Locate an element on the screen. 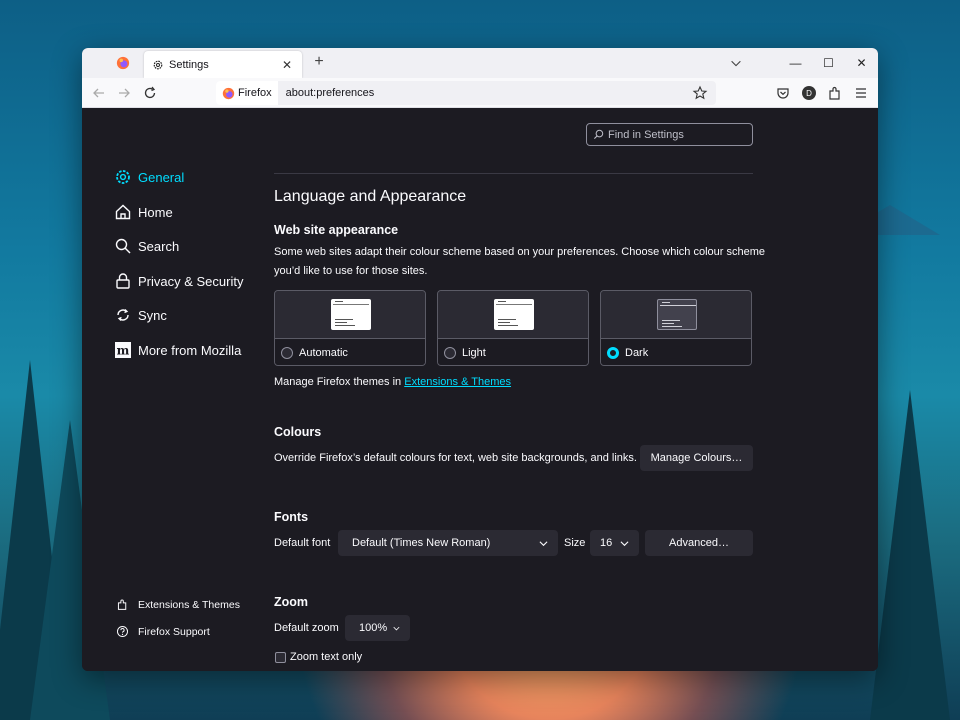 The width and height of the screenshot is (960, 720). radio-light is located at coordinates (450, 352).